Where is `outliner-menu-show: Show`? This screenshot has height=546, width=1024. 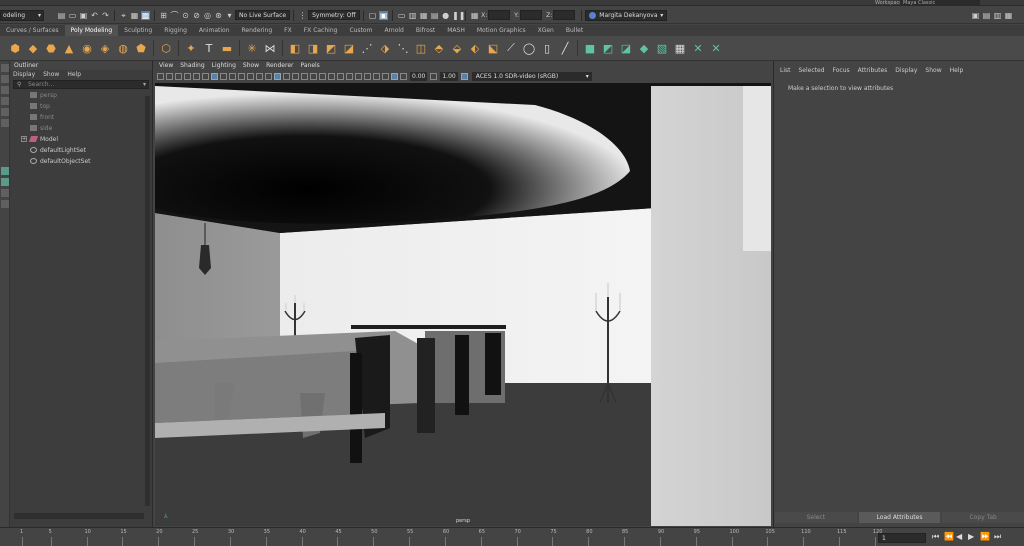 outliner-menu-show: Show is located at coordinates (51, 74).